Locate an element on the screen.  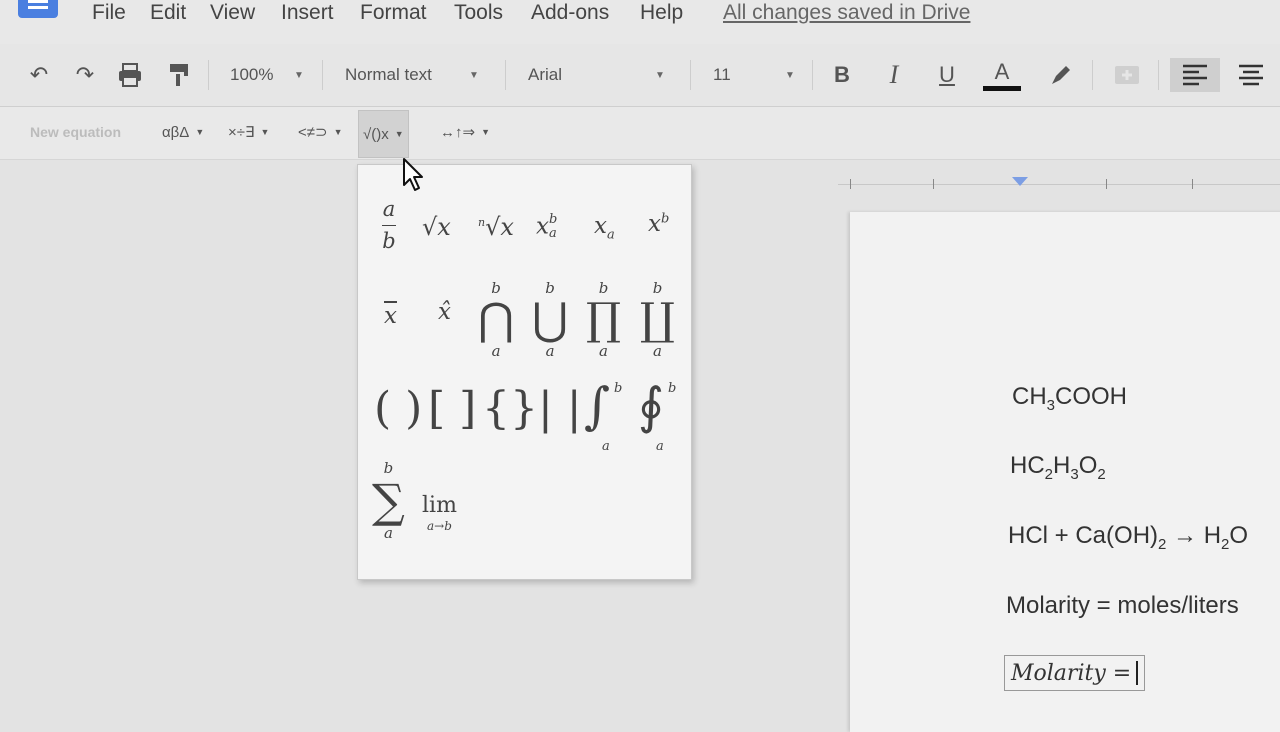
text-color-button: A is located at coordinates (1002, 75).